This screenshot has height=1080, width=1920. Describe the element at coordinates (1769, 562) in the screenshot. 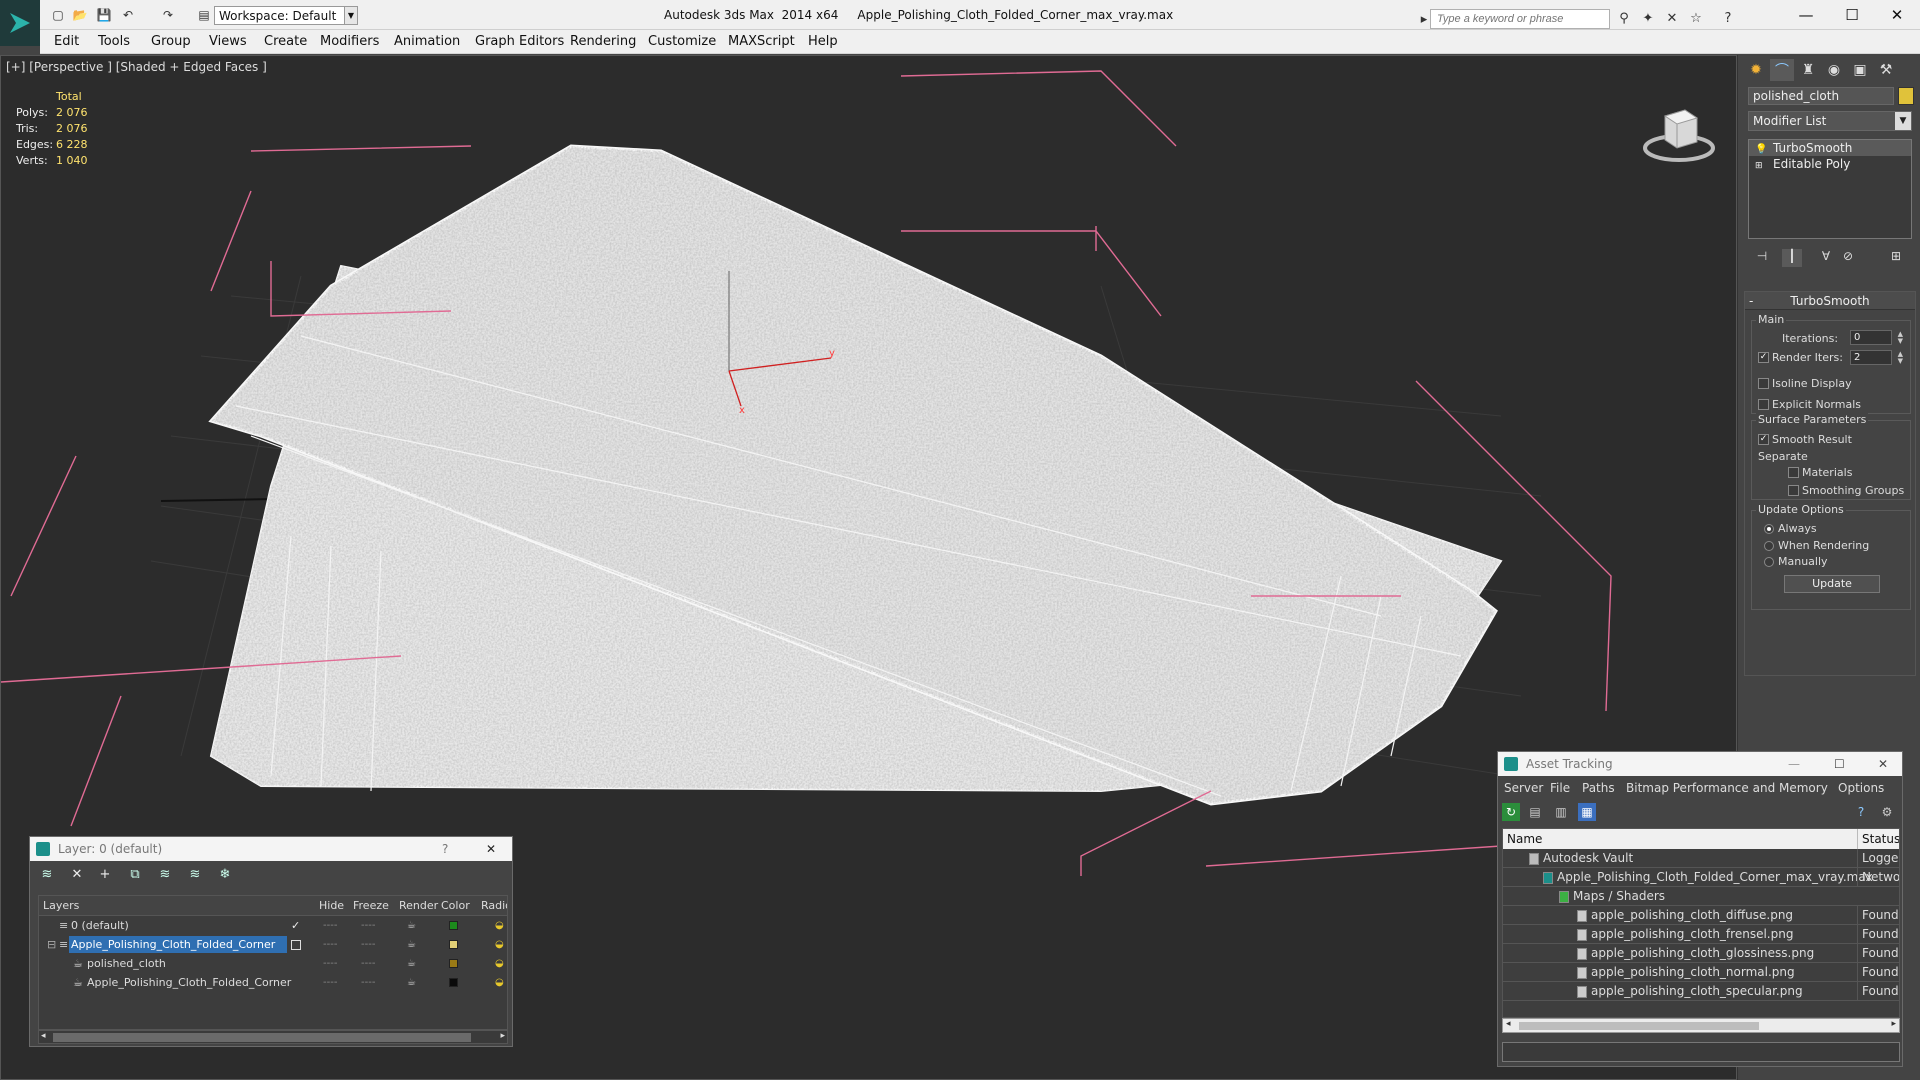

I see `manually-radio` at that location.